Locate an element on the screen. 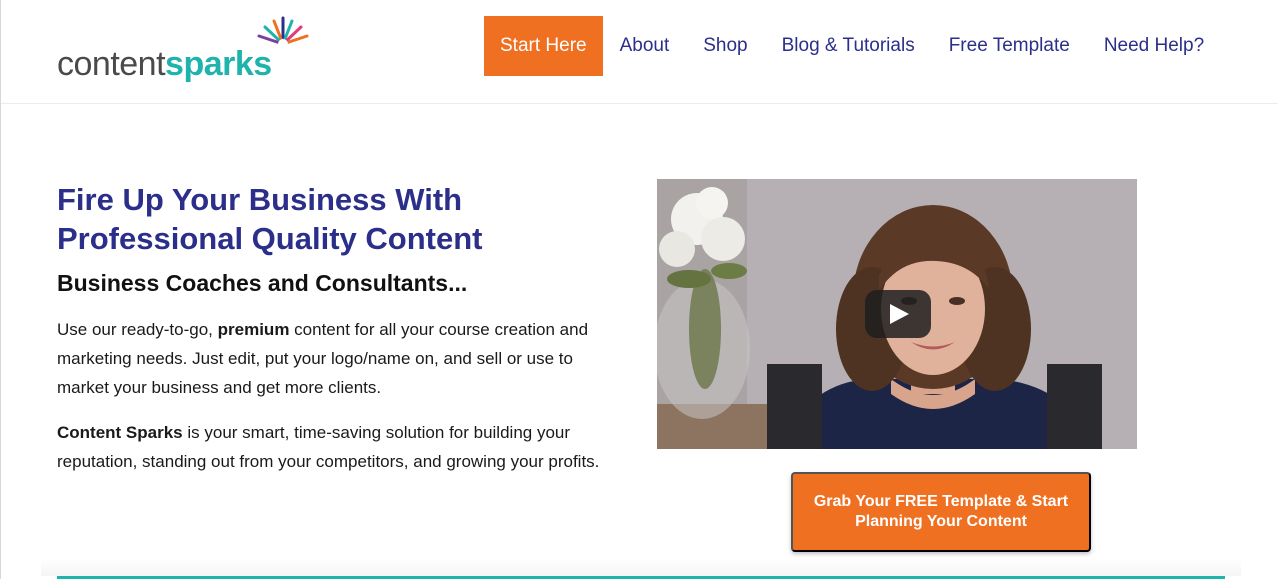 Image resolution: width=1278 pixels, height=579 pixels. logo-word-content: content is located at coordinates (111, 64).